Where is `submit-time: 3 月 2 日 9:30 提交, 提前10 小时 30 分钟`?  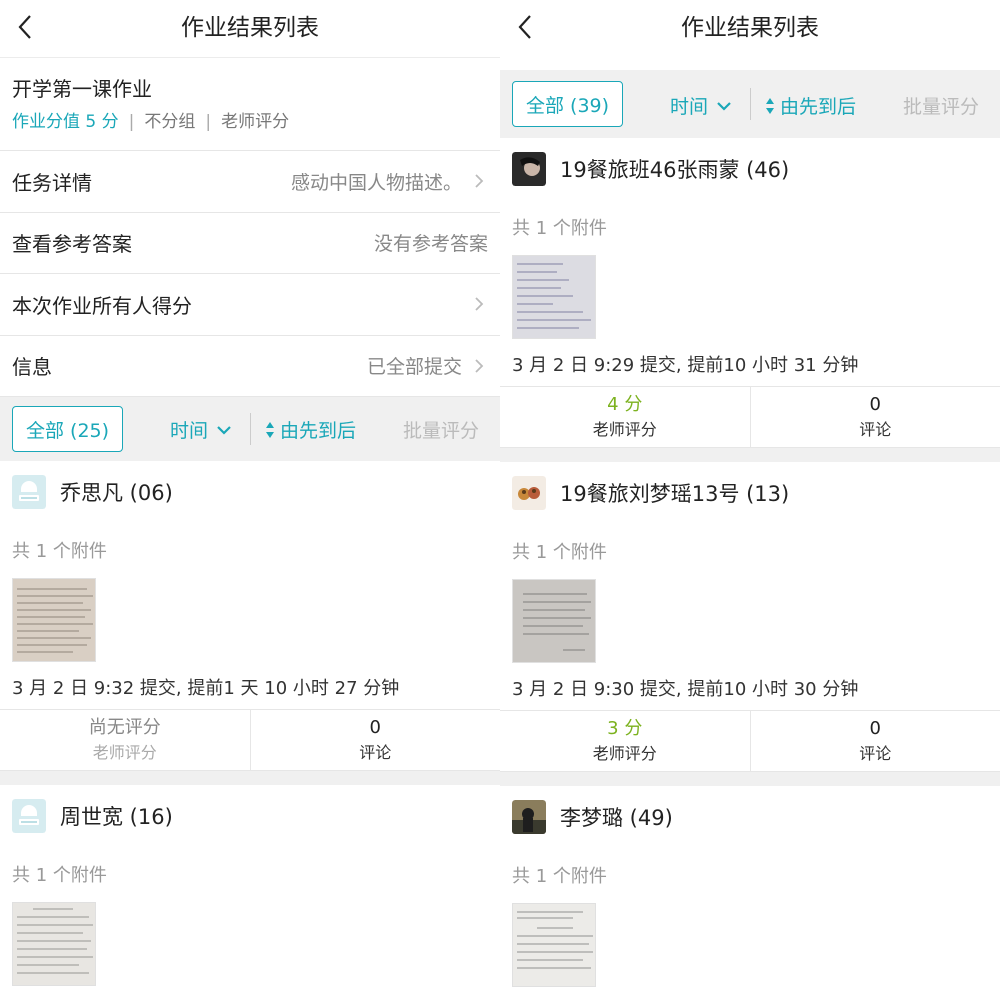 submit-time: 3 月 2 日 9:30 提交, 提前10 小时 30 分钟 is located at coordinates (685, 689).